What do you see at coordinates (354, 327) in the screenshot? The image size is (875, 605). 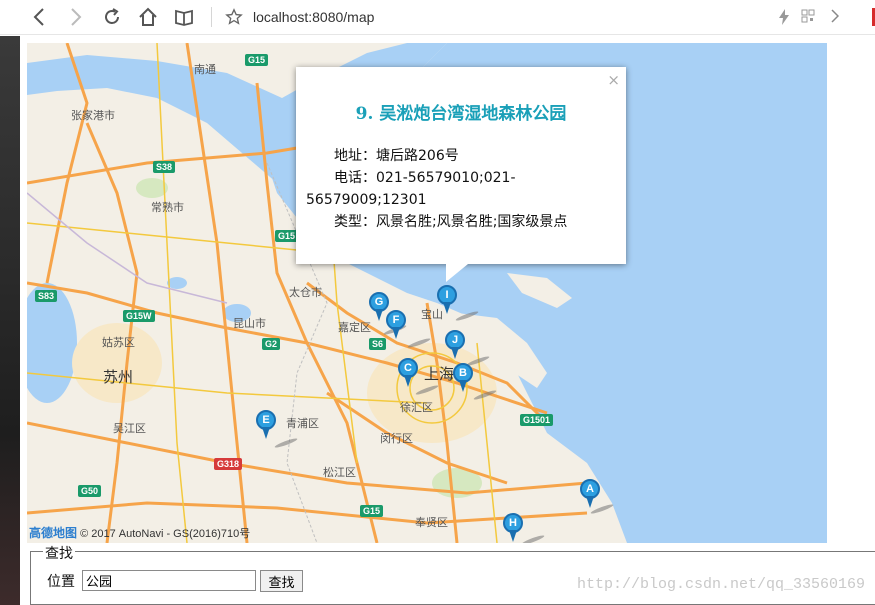 I see `place-jiading: 嘉定区` at bounding box center [354, 327].